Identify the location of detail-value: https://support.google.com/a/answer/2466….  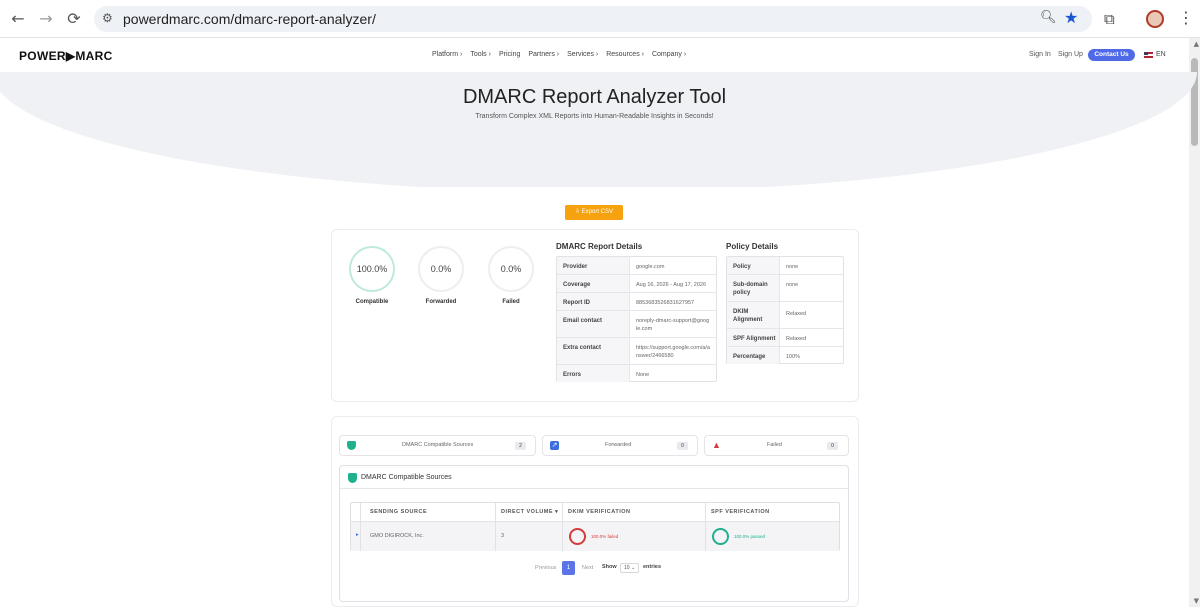
(673, 352).